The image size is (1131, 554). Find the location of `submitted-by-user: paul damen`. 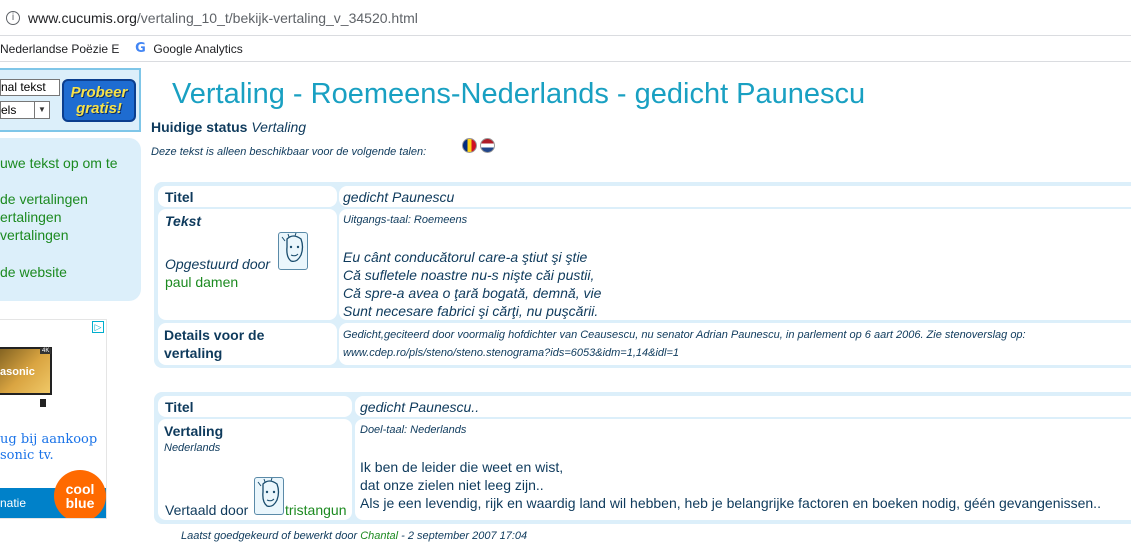

submitted-by-user: paul damen is located at coordinates (201, 282).